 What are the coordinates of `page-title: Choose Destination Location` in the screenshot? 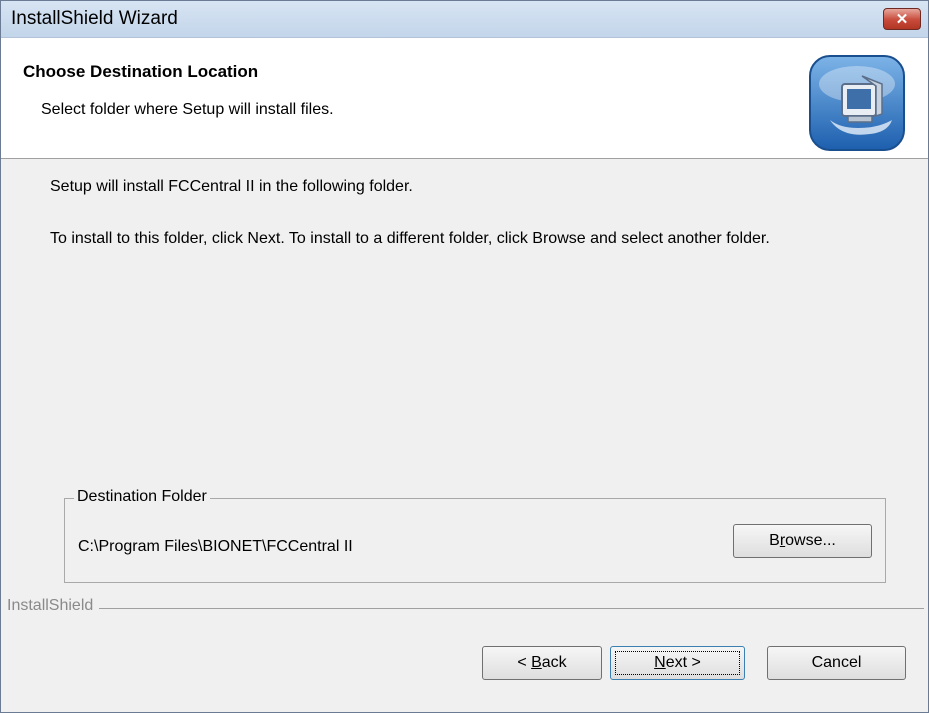 It's located at (141, 71).